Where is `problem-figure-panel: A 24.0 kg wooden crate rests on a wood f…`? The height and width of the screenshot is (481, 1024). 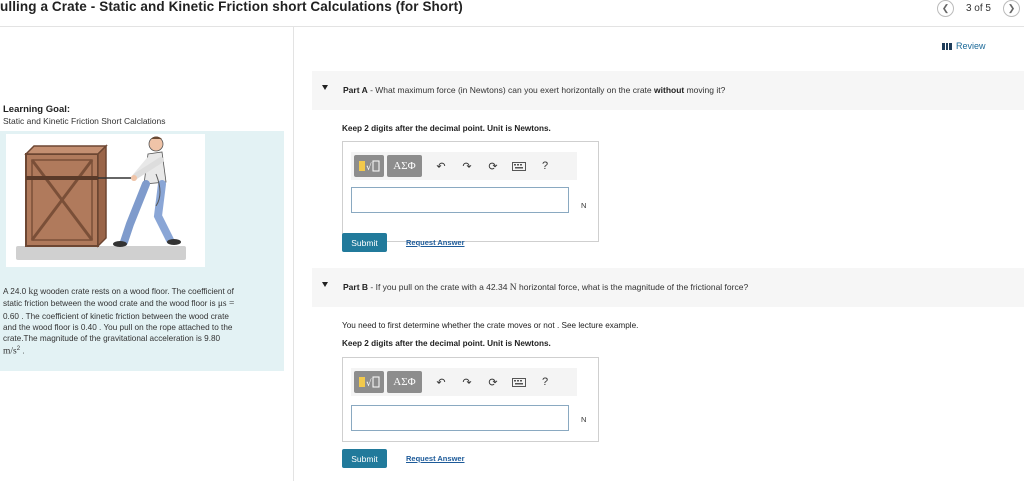 problem-figure-panel: A 24.0 kg wooden crate rests on a wood f… is located at coordinates (142, 251).